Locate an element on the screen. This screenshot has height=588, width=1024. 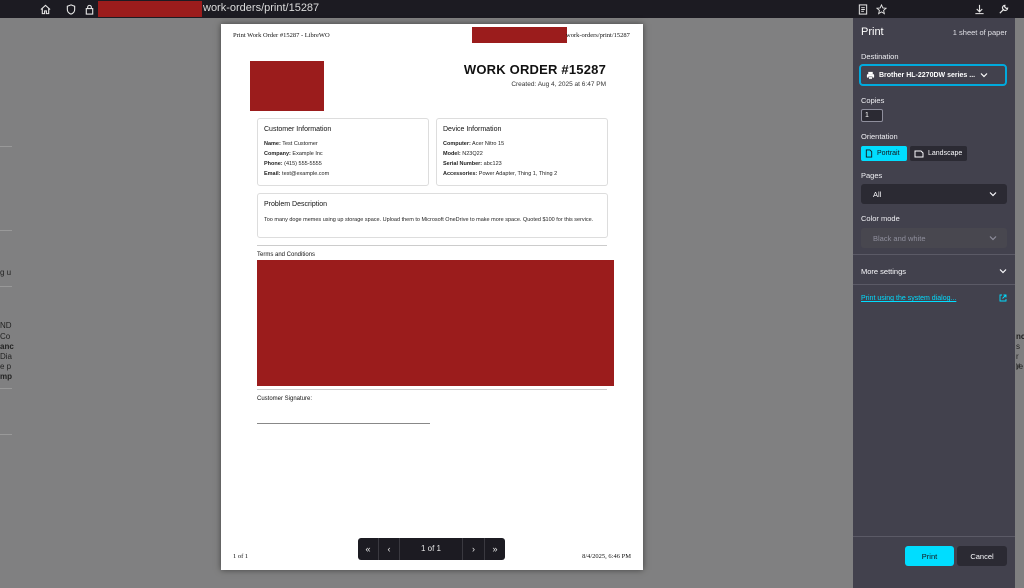
next-page-button: › is located at coordinates (473, 549).